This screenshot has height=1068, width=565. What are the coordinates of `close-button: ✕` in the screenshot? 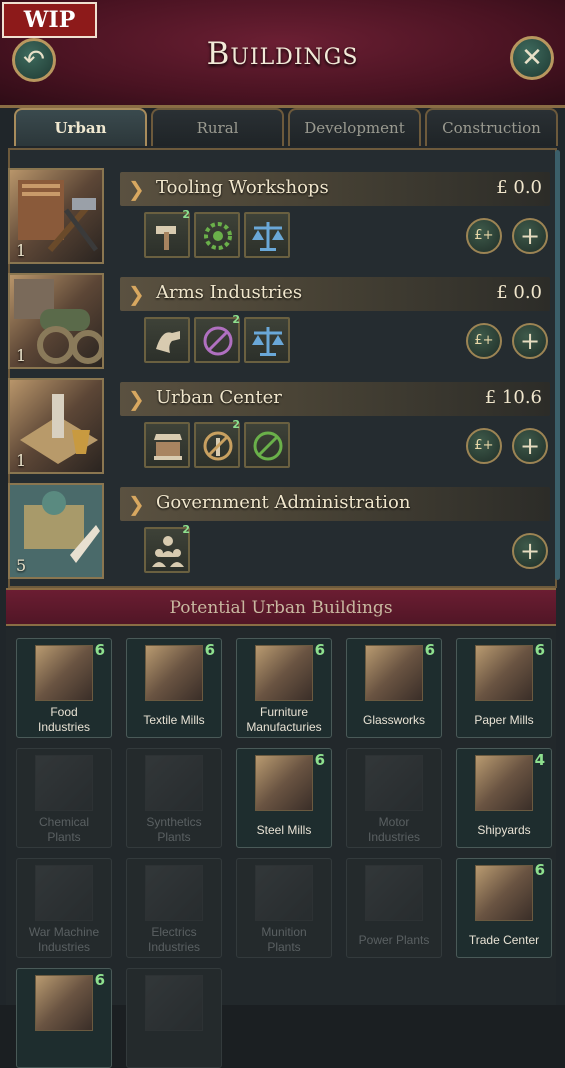 It's located at (532, 58).